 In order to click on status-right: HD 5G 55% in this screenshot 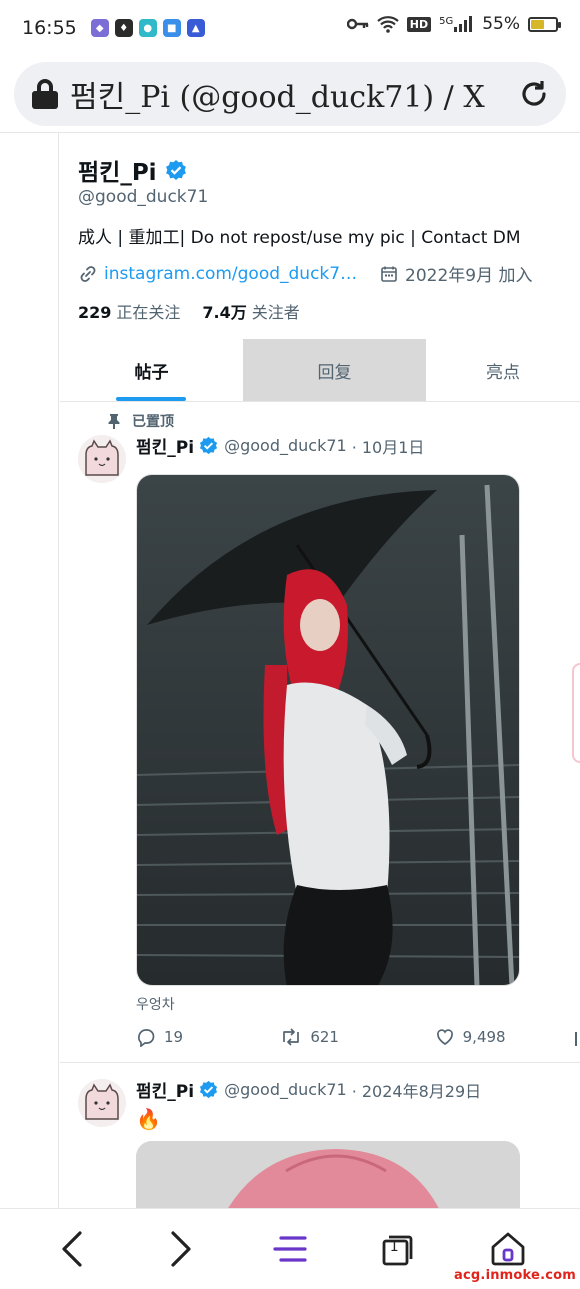, I will do `click(453, 24)`.